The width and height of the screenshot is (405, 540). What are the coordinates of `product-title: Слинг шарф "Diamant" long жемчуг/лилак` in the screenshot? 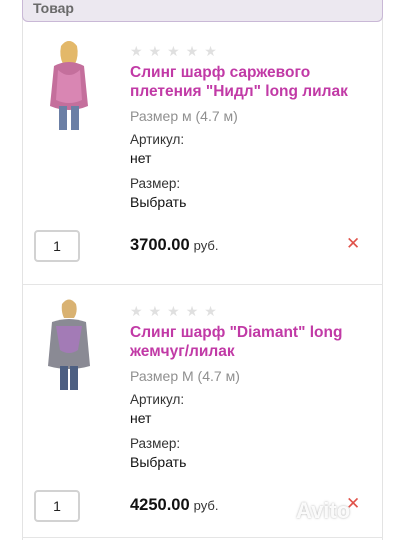 It's located at (253, 342).